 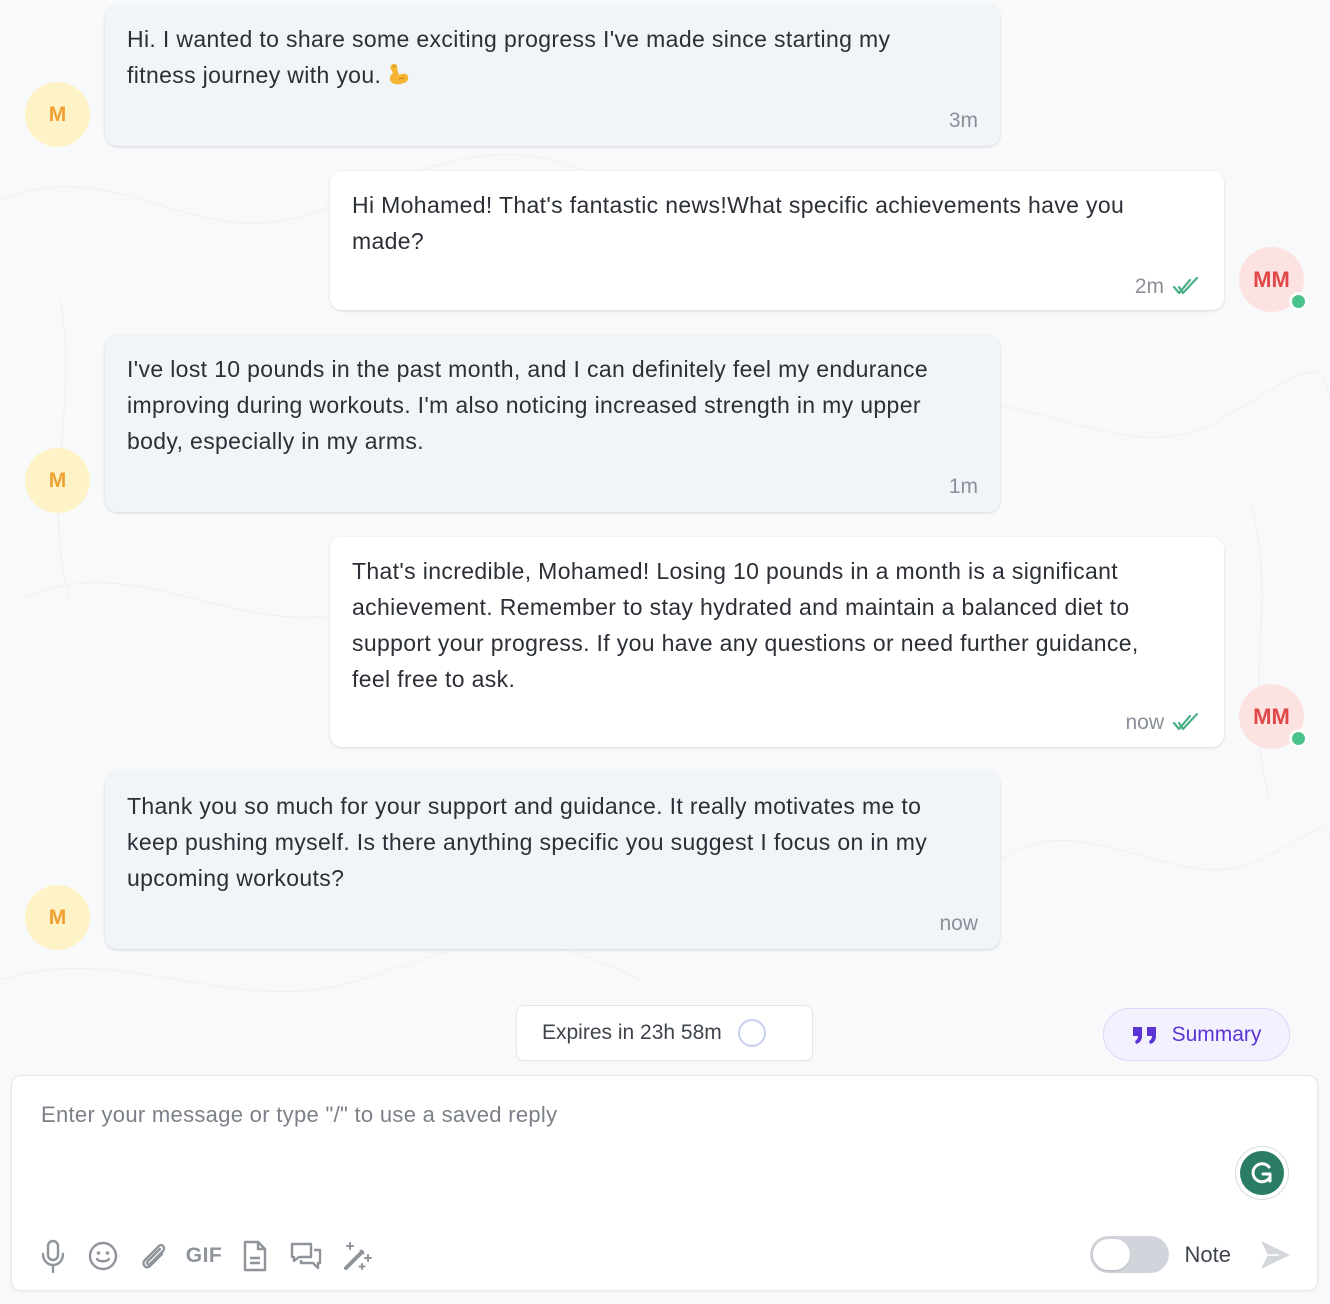 I want to click on document-button, so click(x=255, y=1256).